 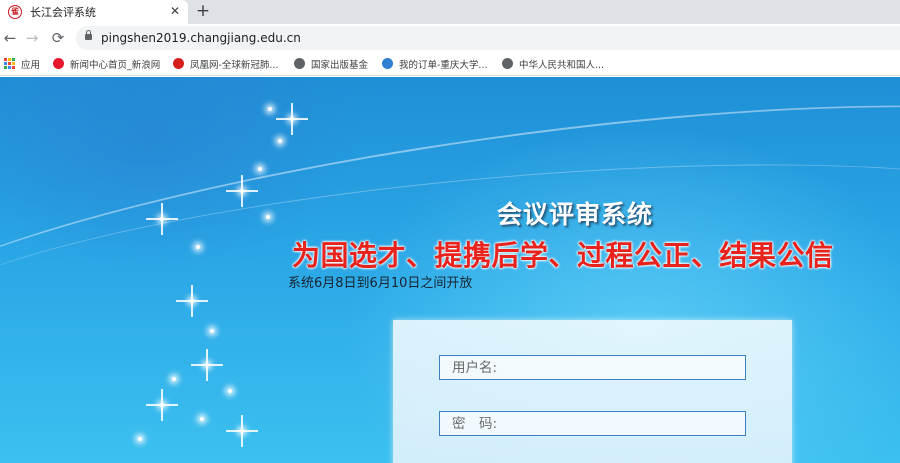 I want to click on password-field, so click(x=592, y=423).